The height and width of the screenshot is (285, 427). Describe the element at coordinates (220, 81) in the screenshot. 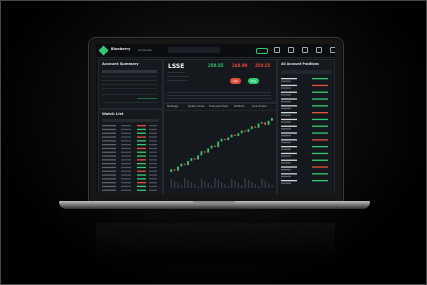

I see `quote-panel: LSSE 250.55 248.90 250.55 Sell Buy` at that location.